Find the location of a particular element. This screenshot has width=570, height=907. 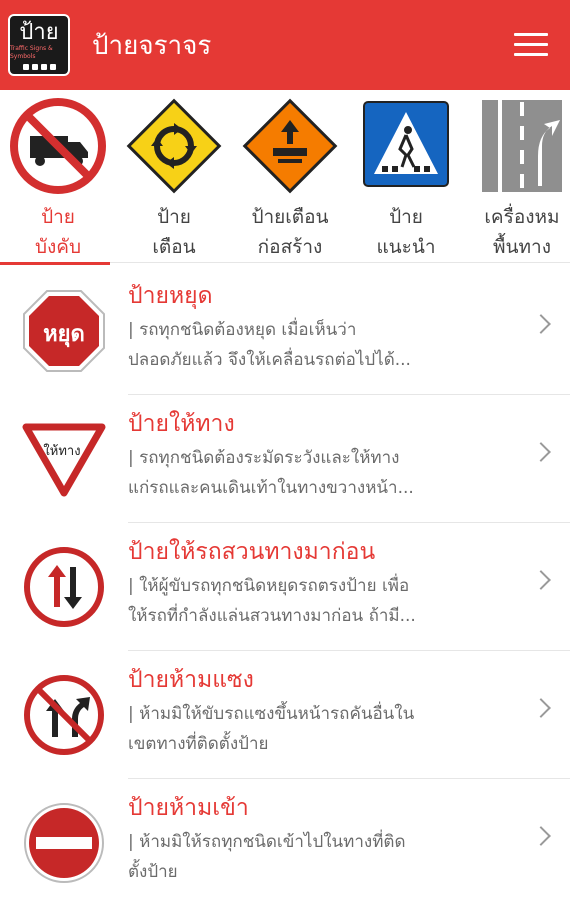

tab-mandatory-signs: ป้าย บังคับ is located at coordinates (58, 176).